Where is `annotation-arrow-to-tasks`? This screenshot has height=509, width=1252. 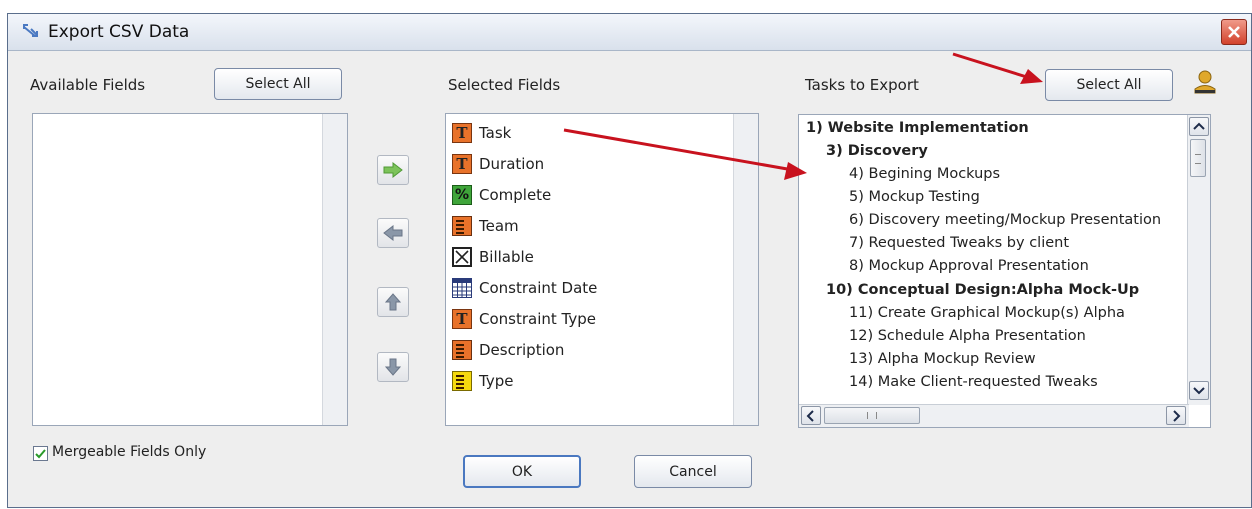
annotation-arrow-to-tasks is located at coordinates (685, 154).